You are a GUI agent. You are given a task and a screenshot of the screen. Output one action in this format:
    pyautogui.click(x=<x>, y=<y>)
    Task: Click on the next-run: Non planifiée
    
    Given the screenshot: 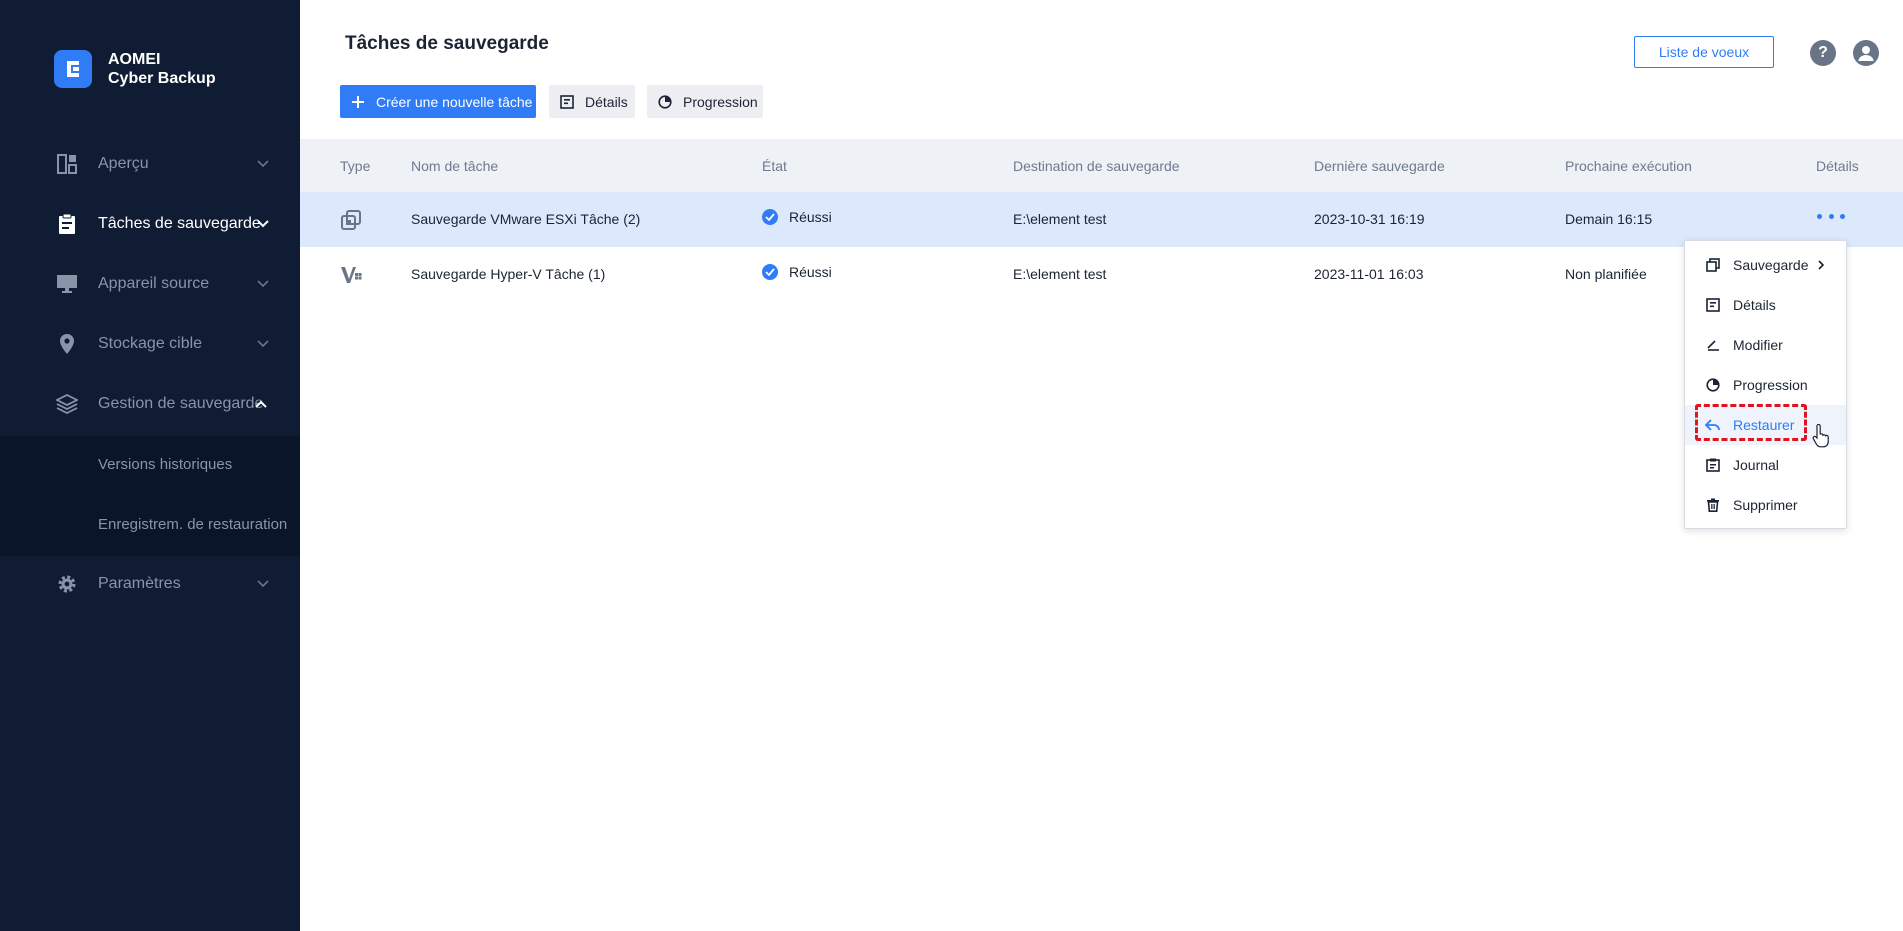 What is the action you would take?
    pyautogui.click(x=1606, y=274)
    